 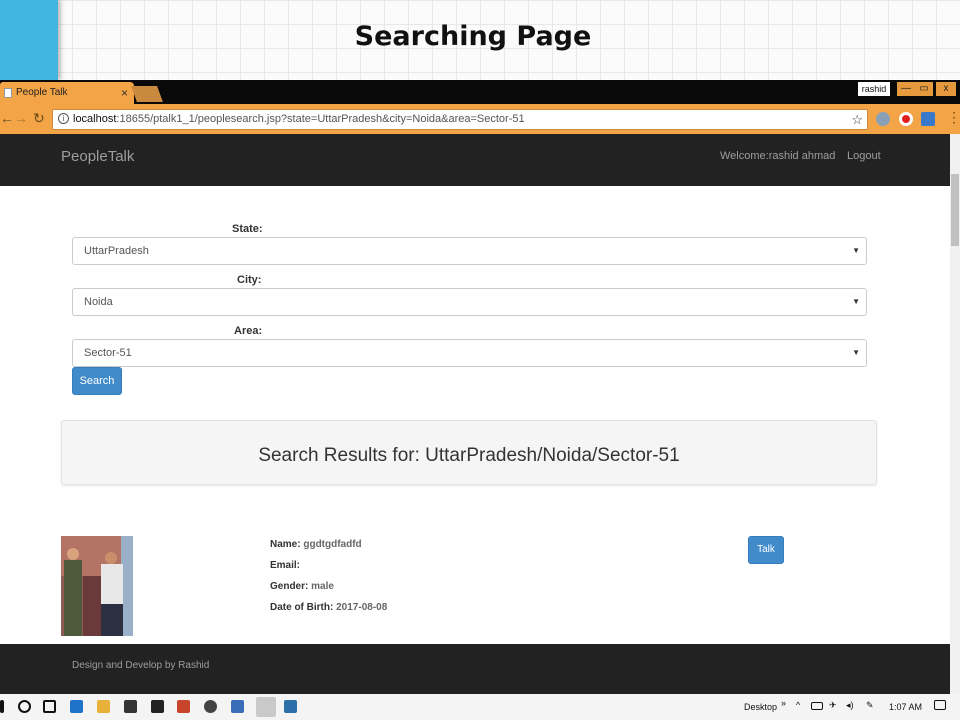 I want to click on brand-link: PeopleTalk, so click(x=97, y=156).